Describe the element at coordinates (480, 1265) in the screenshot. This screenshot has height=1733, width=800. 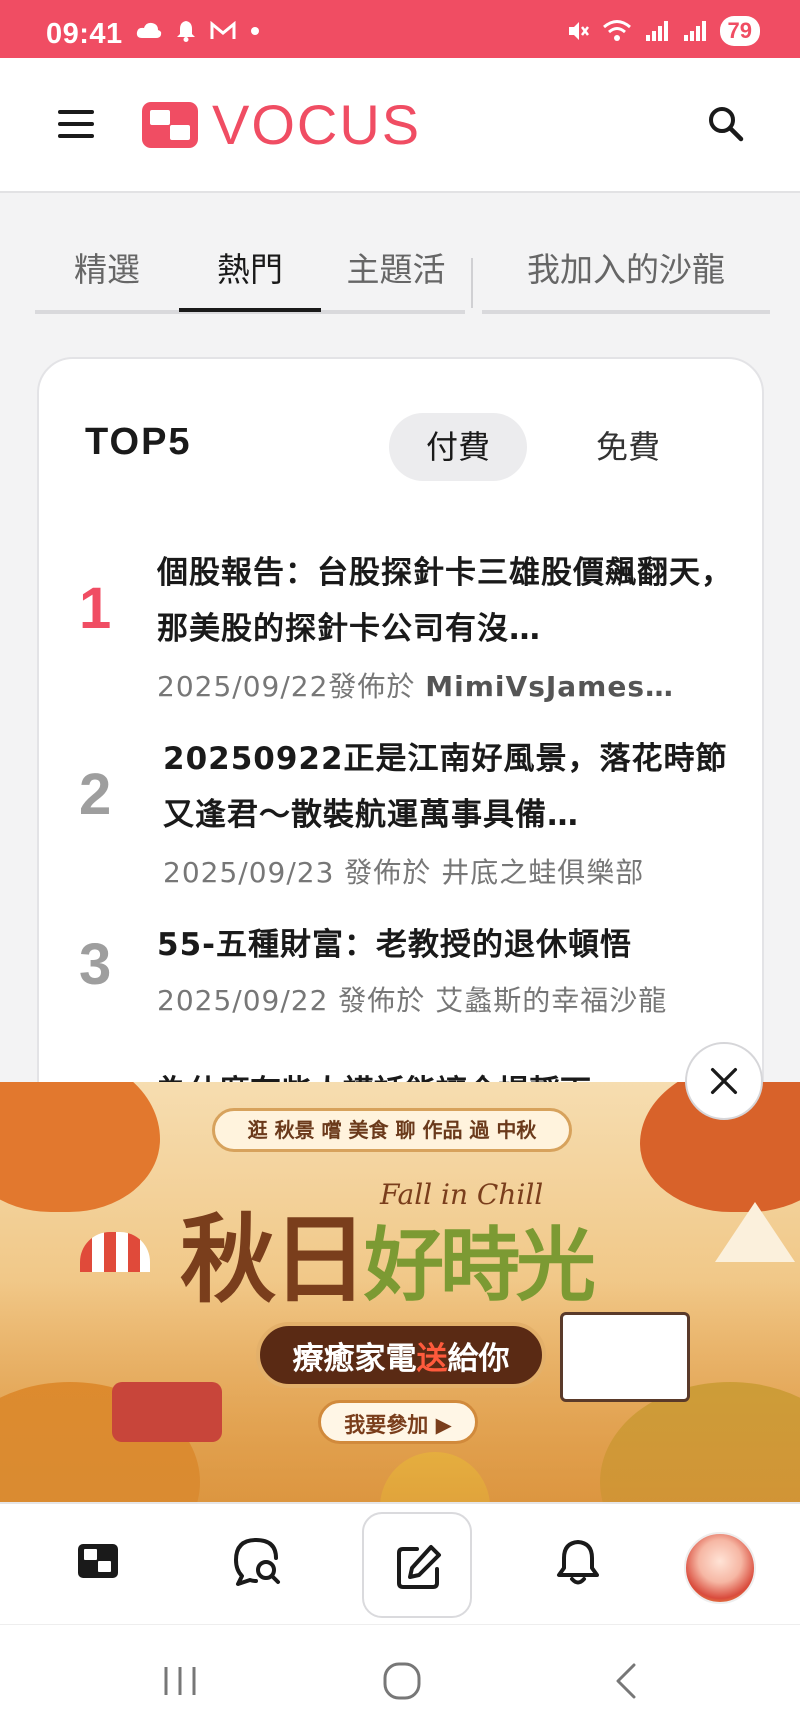
I see `banner-title-part2: 好時光` at that location.